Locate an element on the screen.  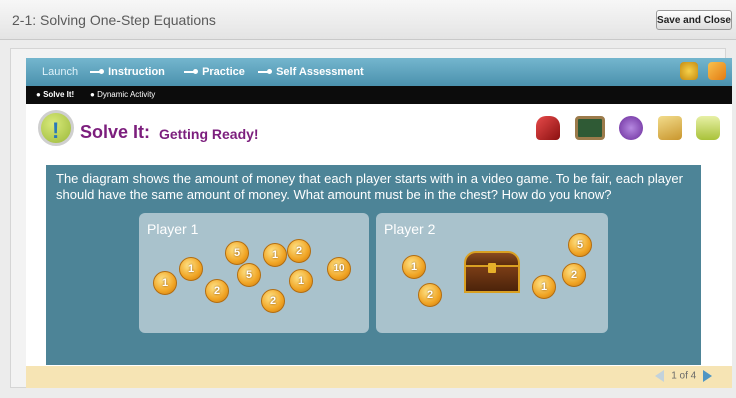
subnav-dynamic-activity: ● Dynamic Activity is located at coordinates (122, 94).